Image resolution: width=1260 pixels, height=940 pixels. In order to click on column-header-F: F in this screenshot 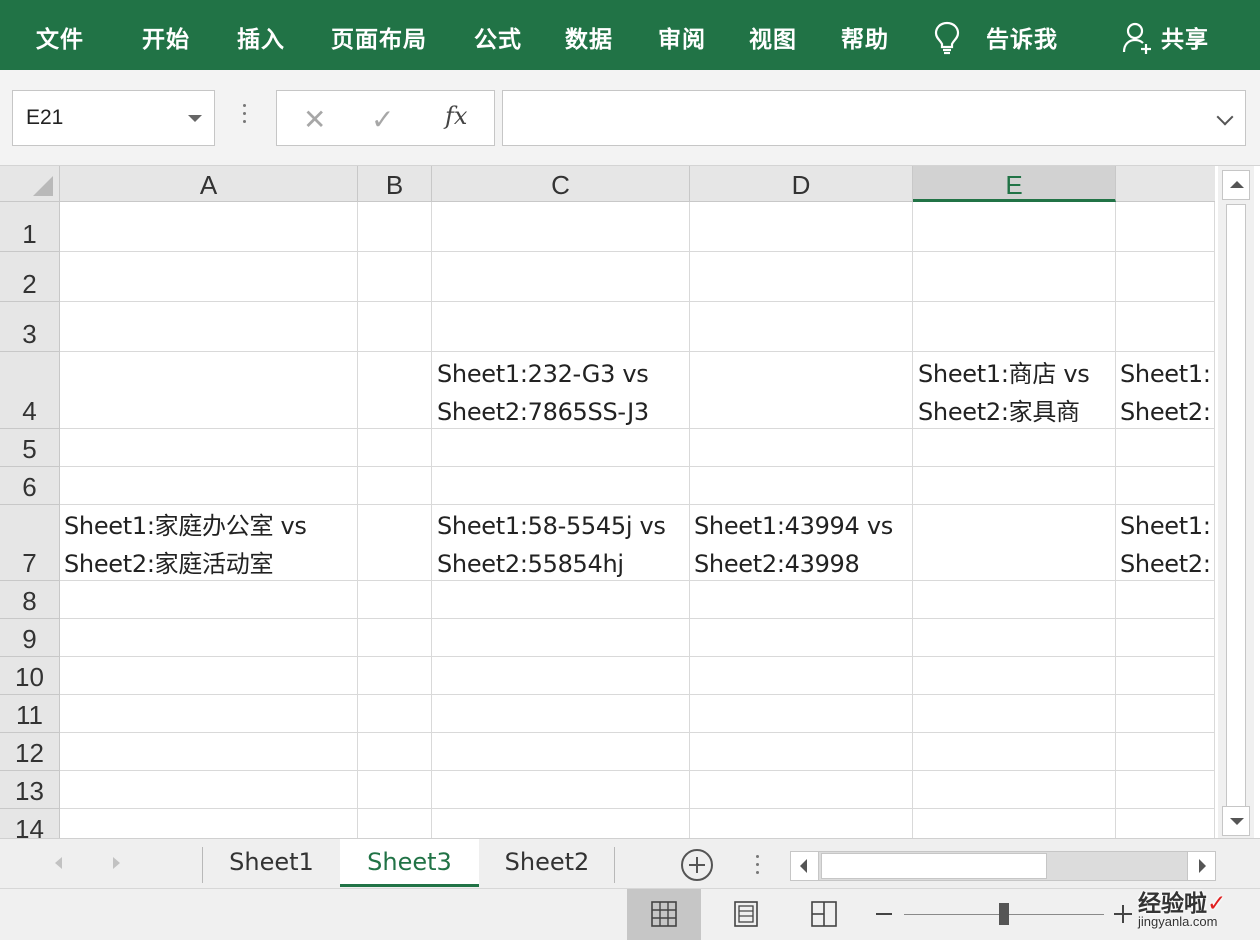, I will do `click(1165, 184)`.